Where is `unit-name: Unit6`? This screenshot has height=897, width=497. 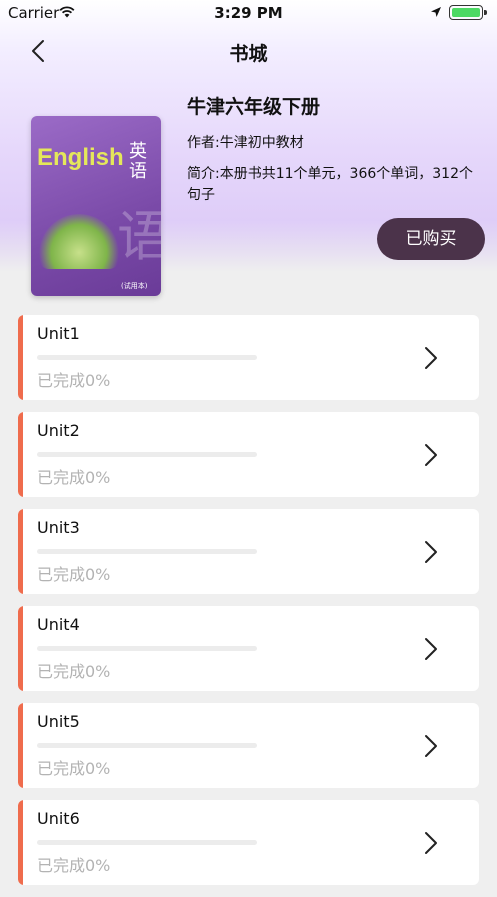 unit-name: Unit6 is located at coordinates (58, 818).